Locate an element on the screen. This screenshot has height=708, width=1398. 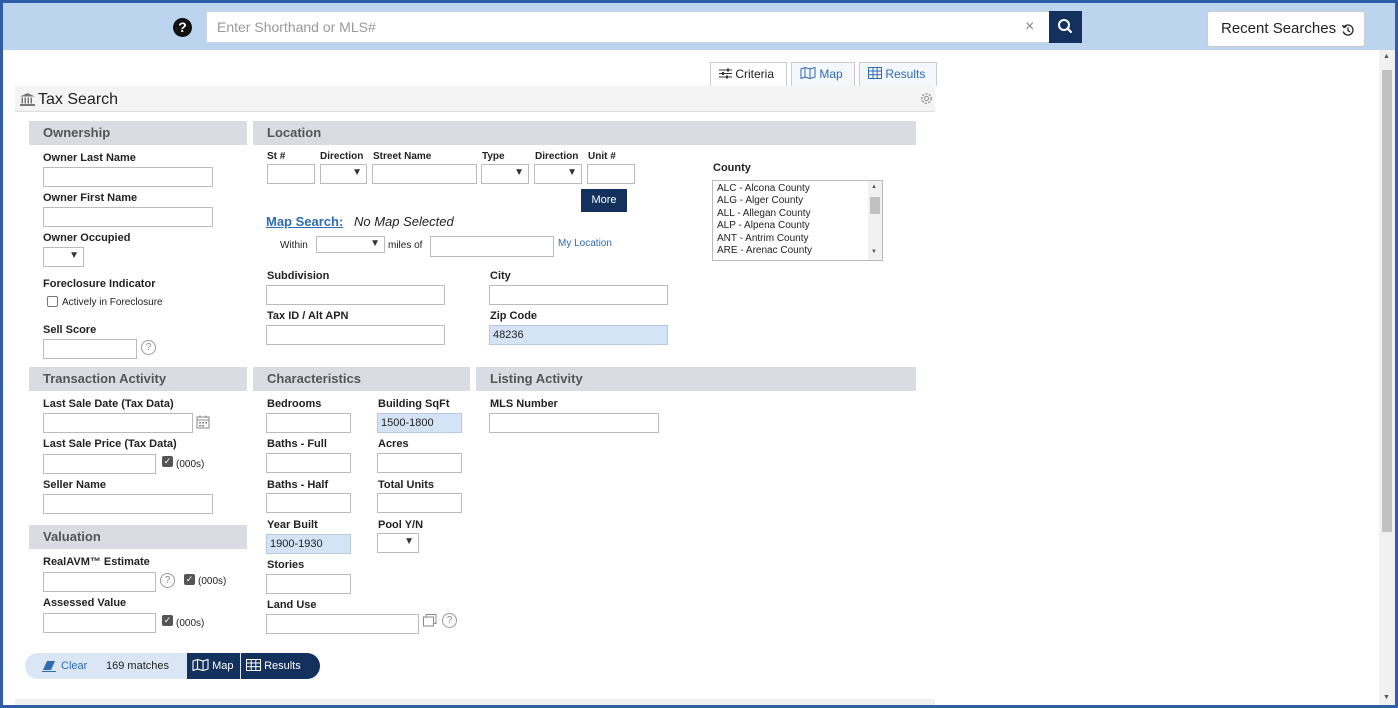
match-count: 169 matches is located at coordinates (137, 666).